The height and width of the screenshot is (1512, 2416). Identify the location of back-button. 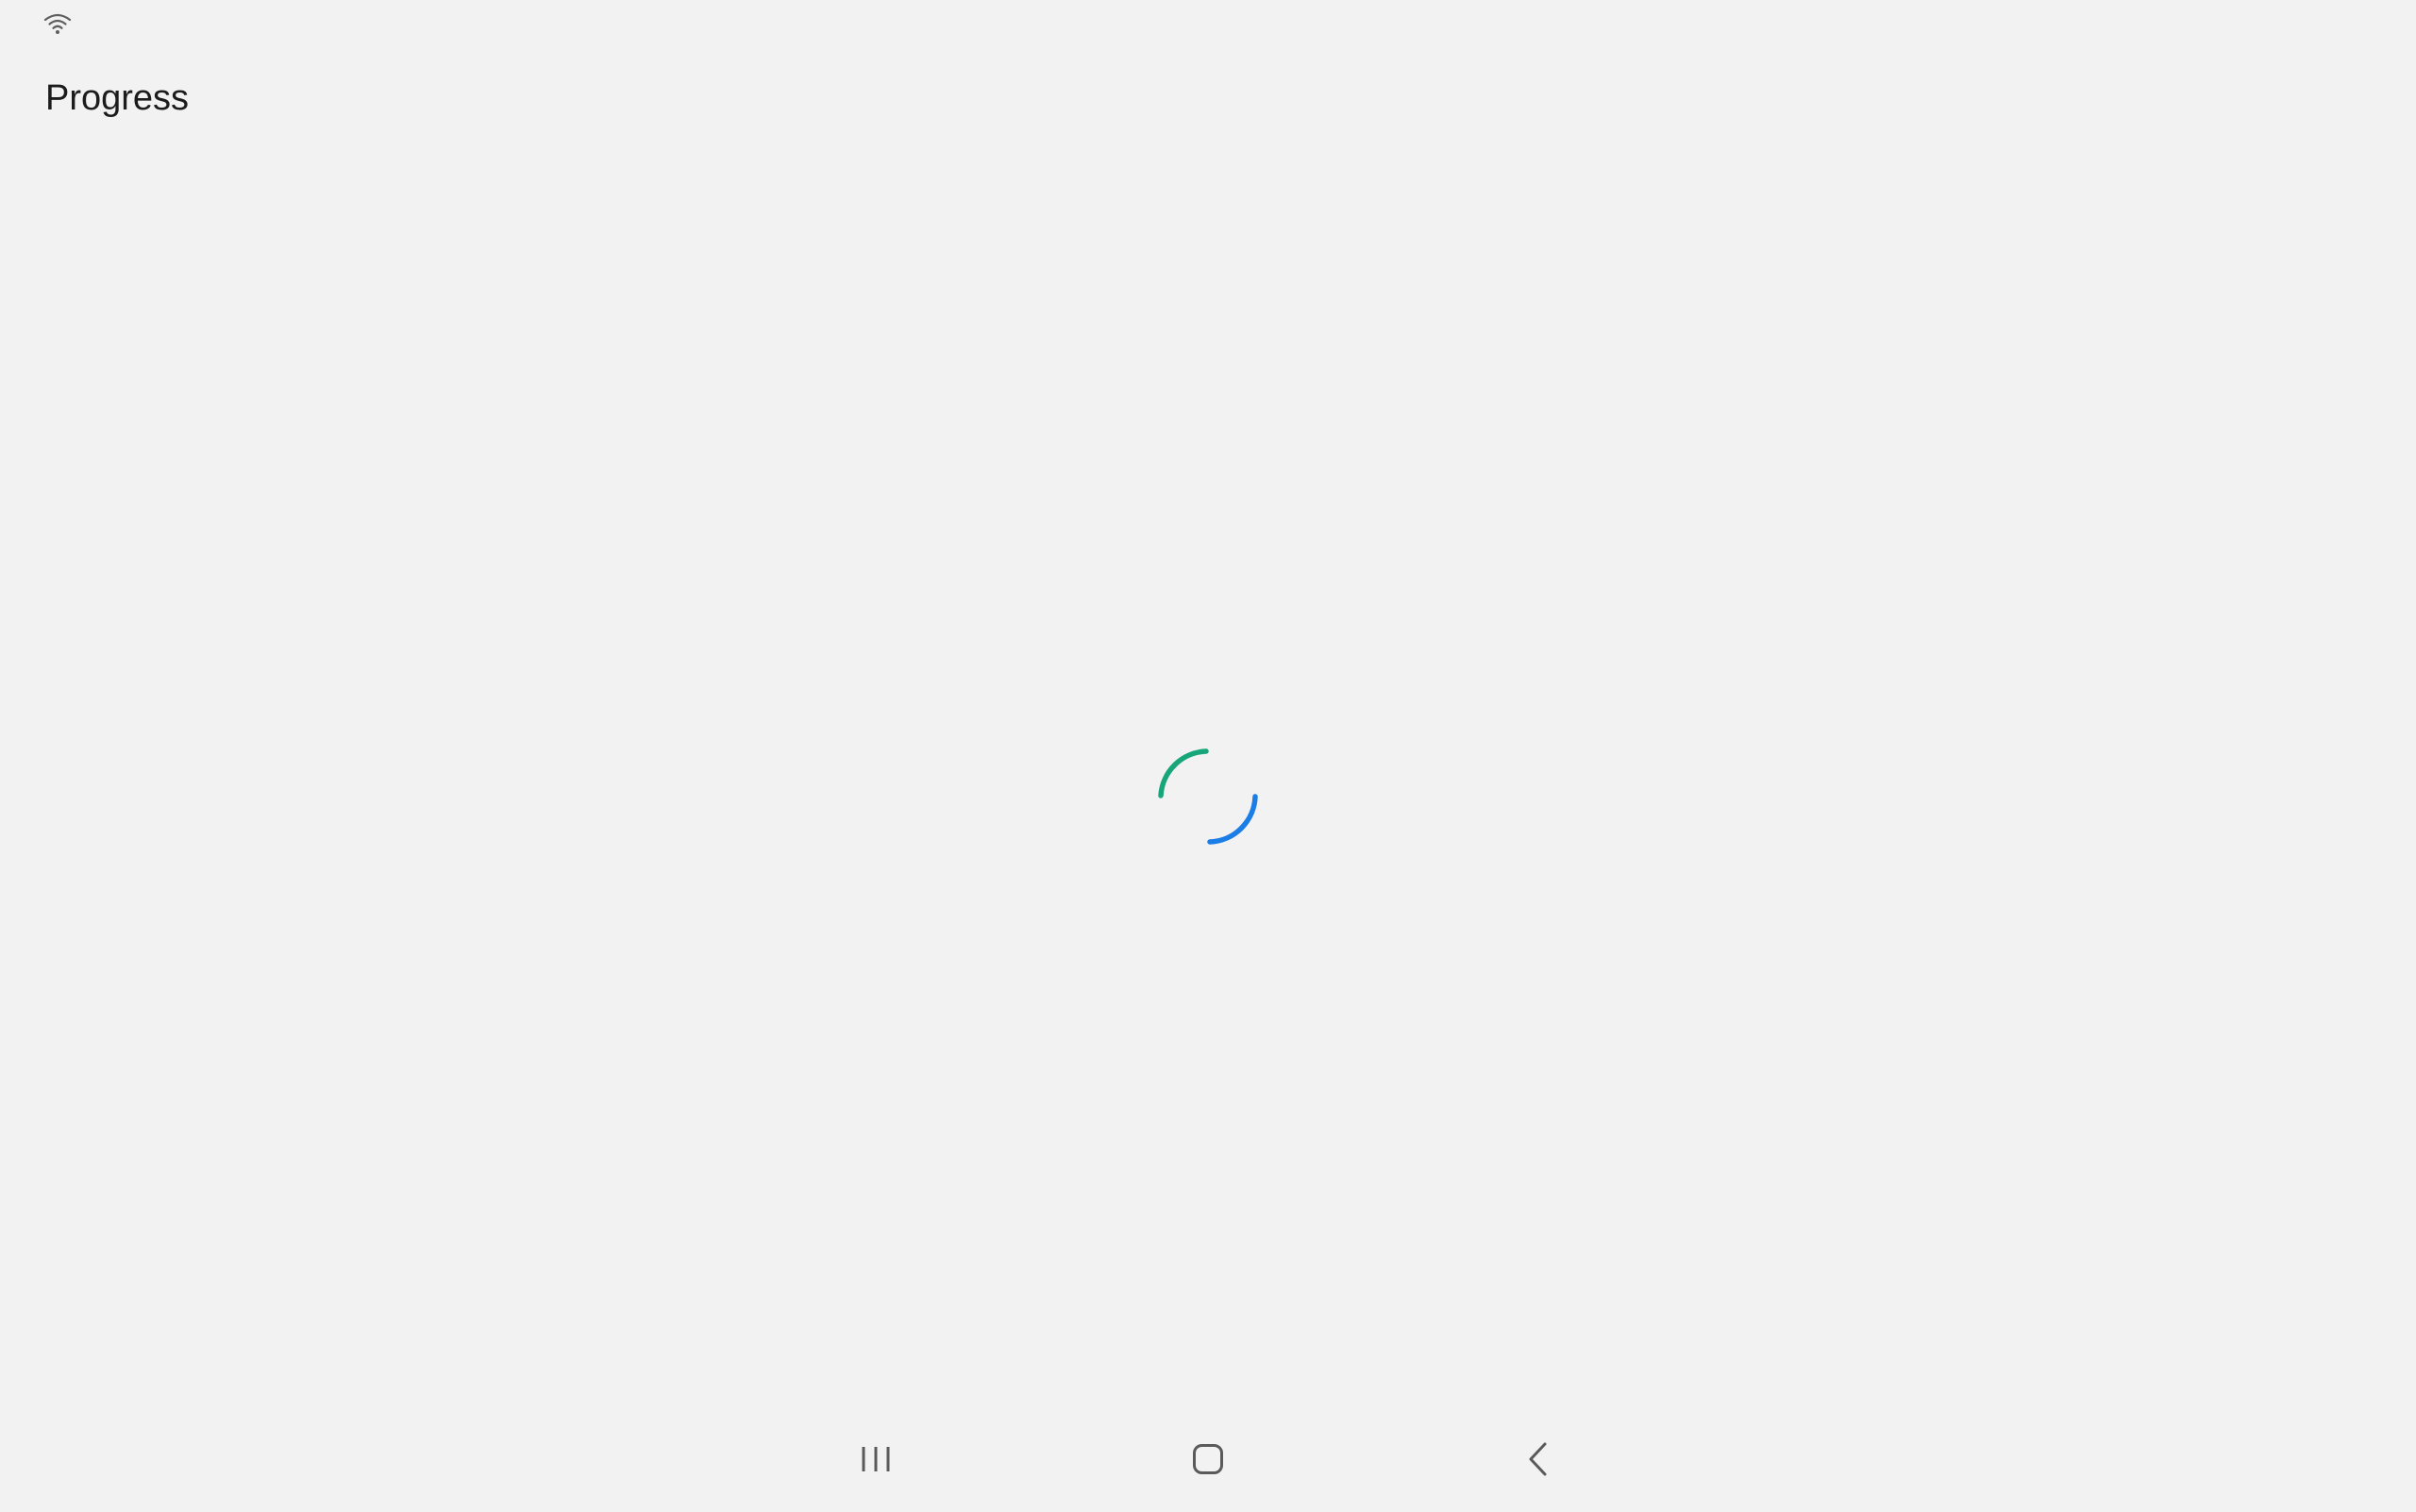
(1538, 1459).